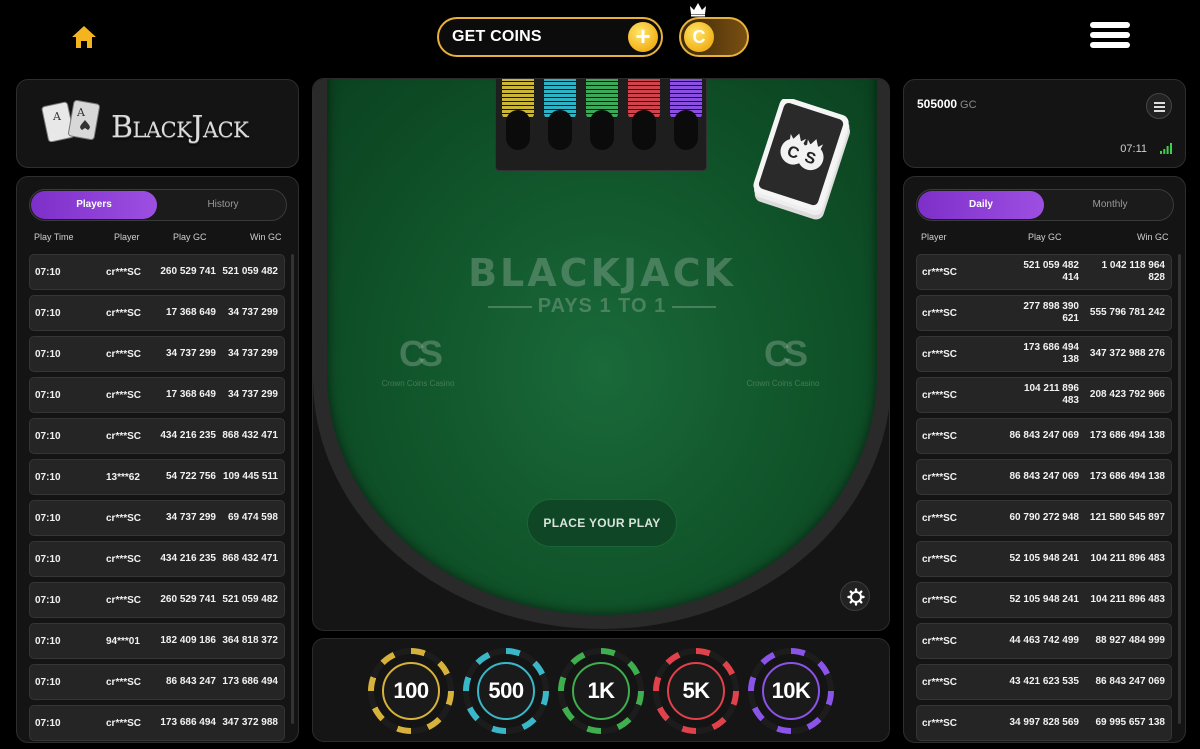 Image resolution: width=1200 pixels, height=749 pixels. I want to click on home-icon, so click(84, 37).